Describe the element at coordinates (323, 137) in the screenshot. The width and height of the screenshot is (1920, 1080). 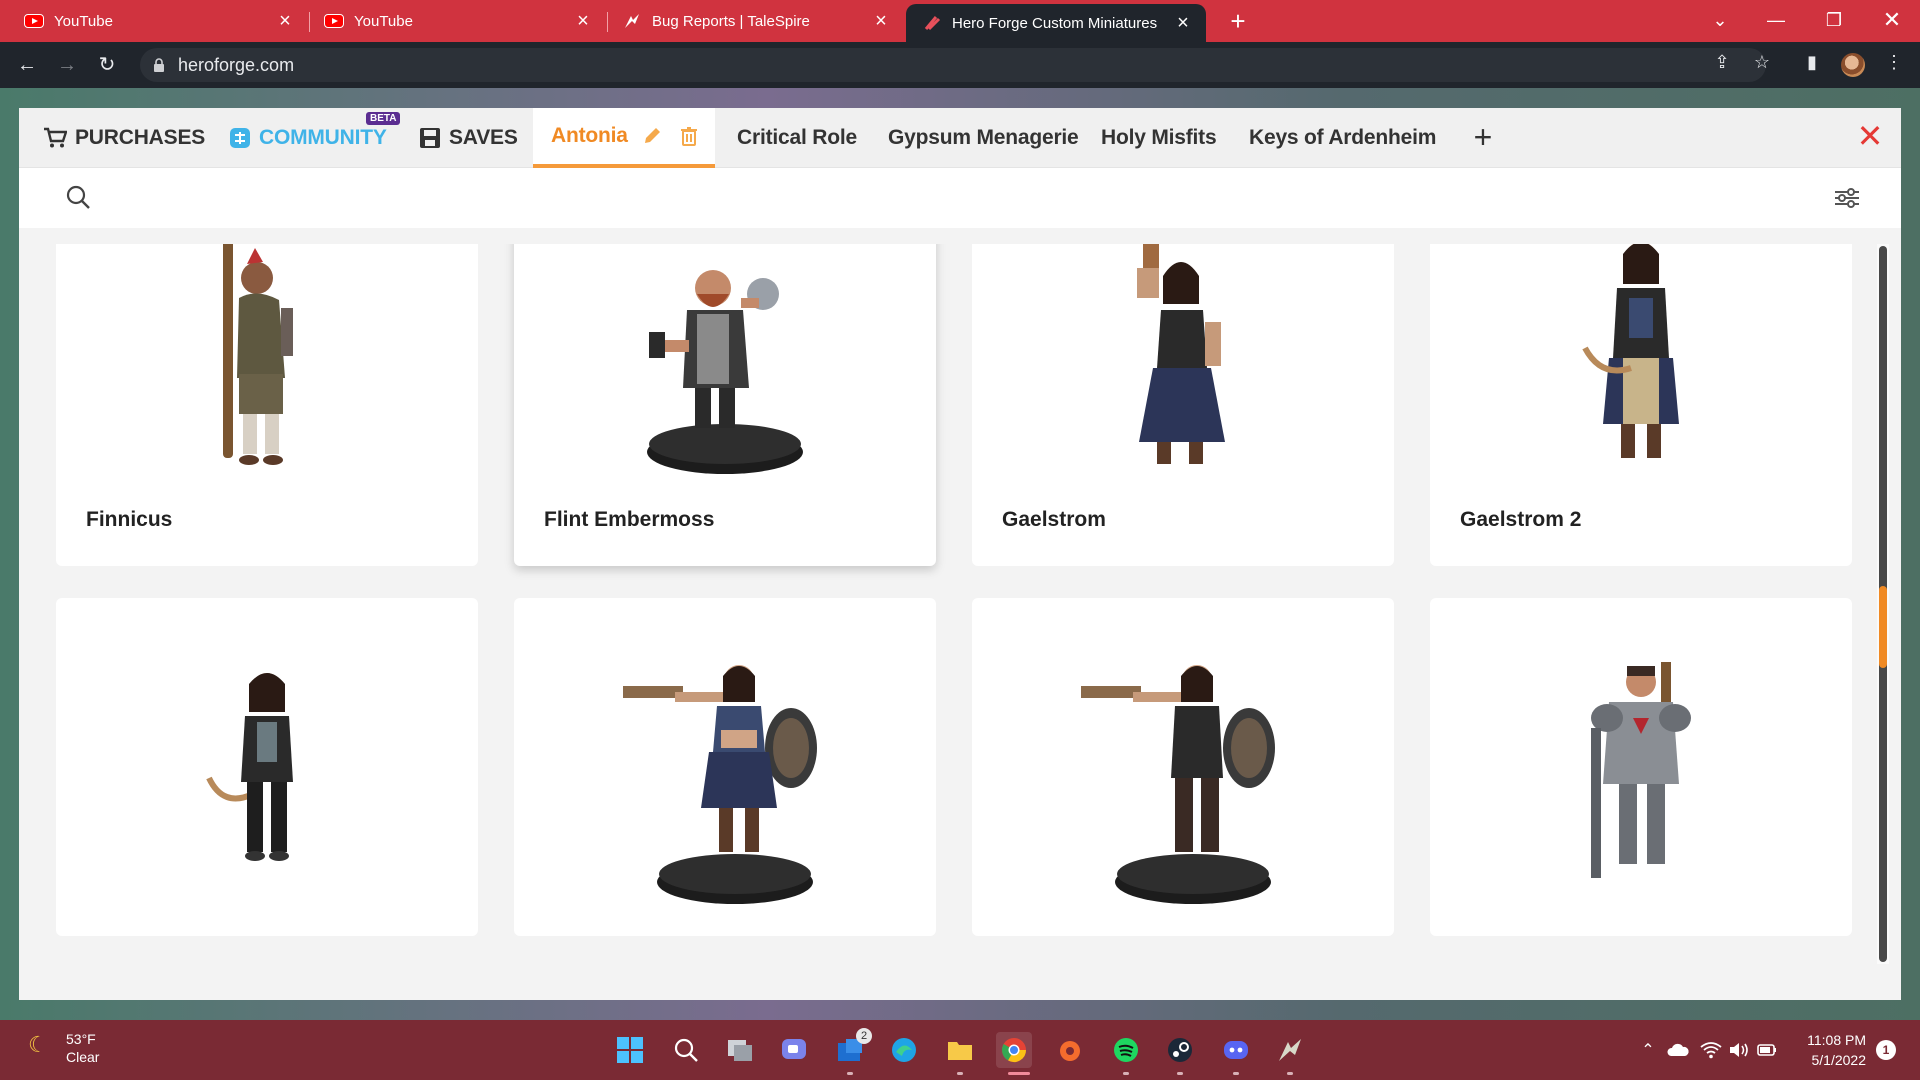
I see `community-label: COMMUNITY` at that location.